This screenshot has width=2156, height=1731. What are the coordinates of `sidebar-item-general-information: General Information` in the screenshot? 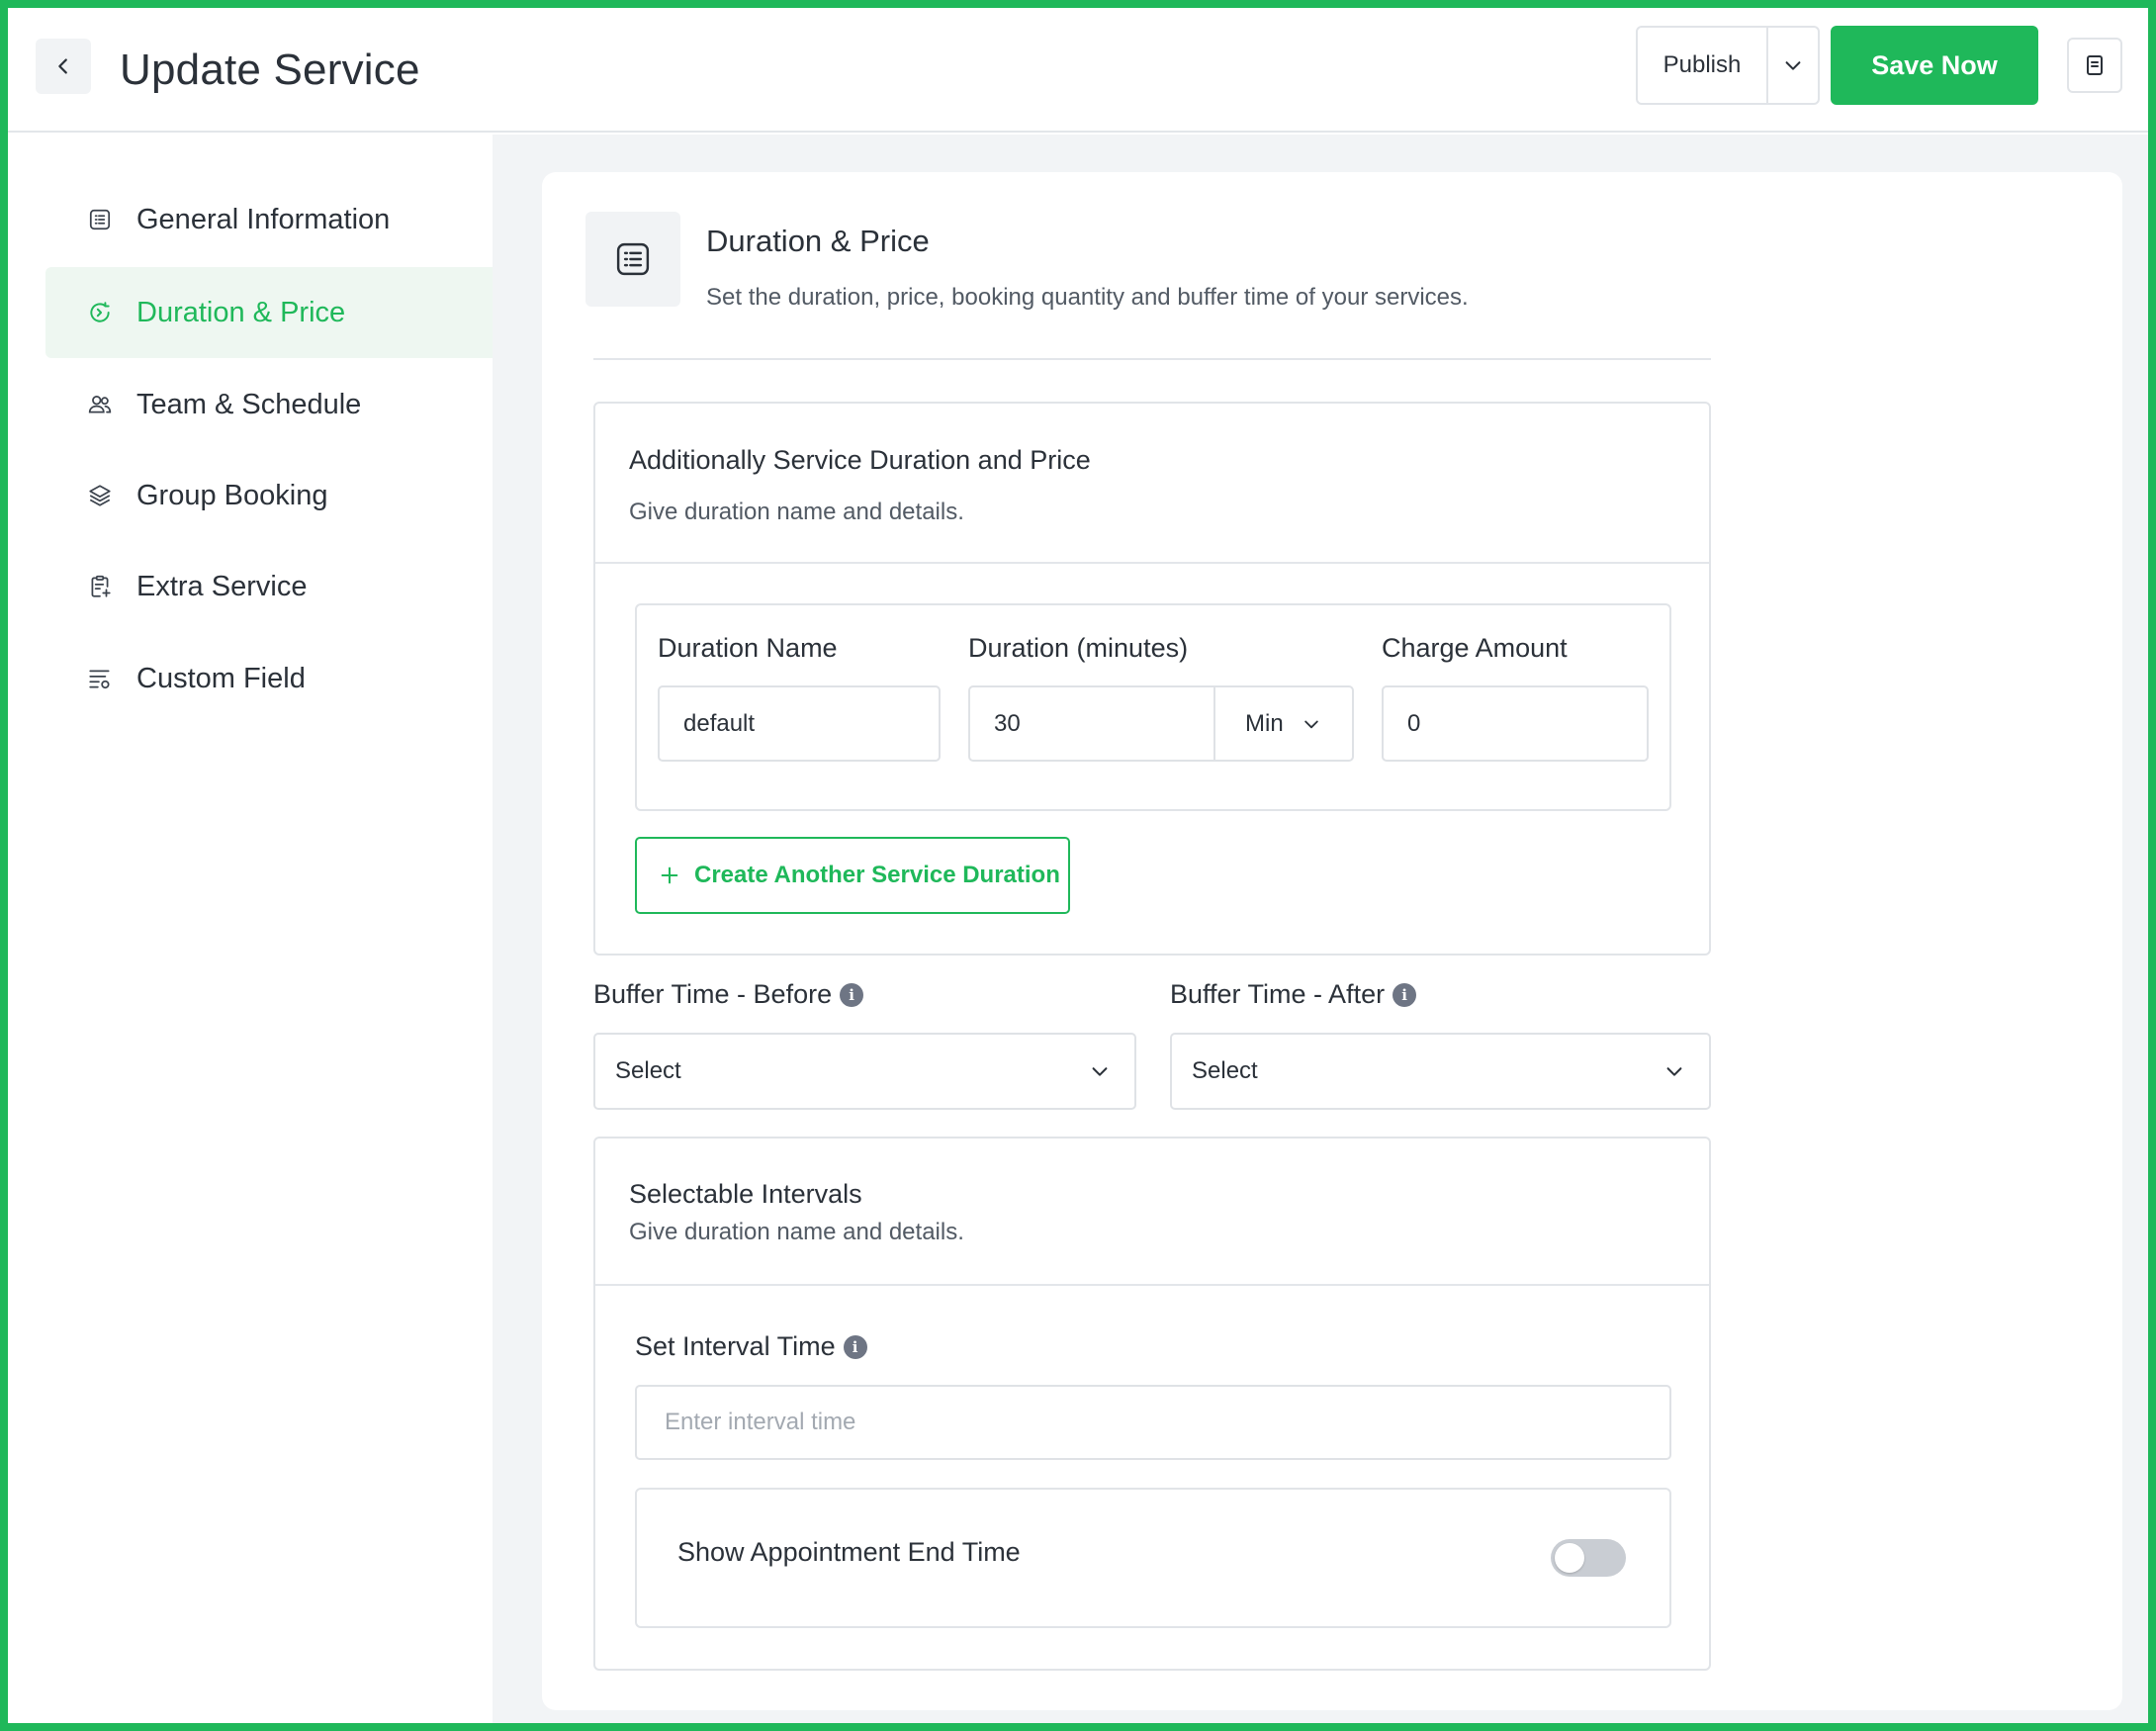 It's located at (269, 219).